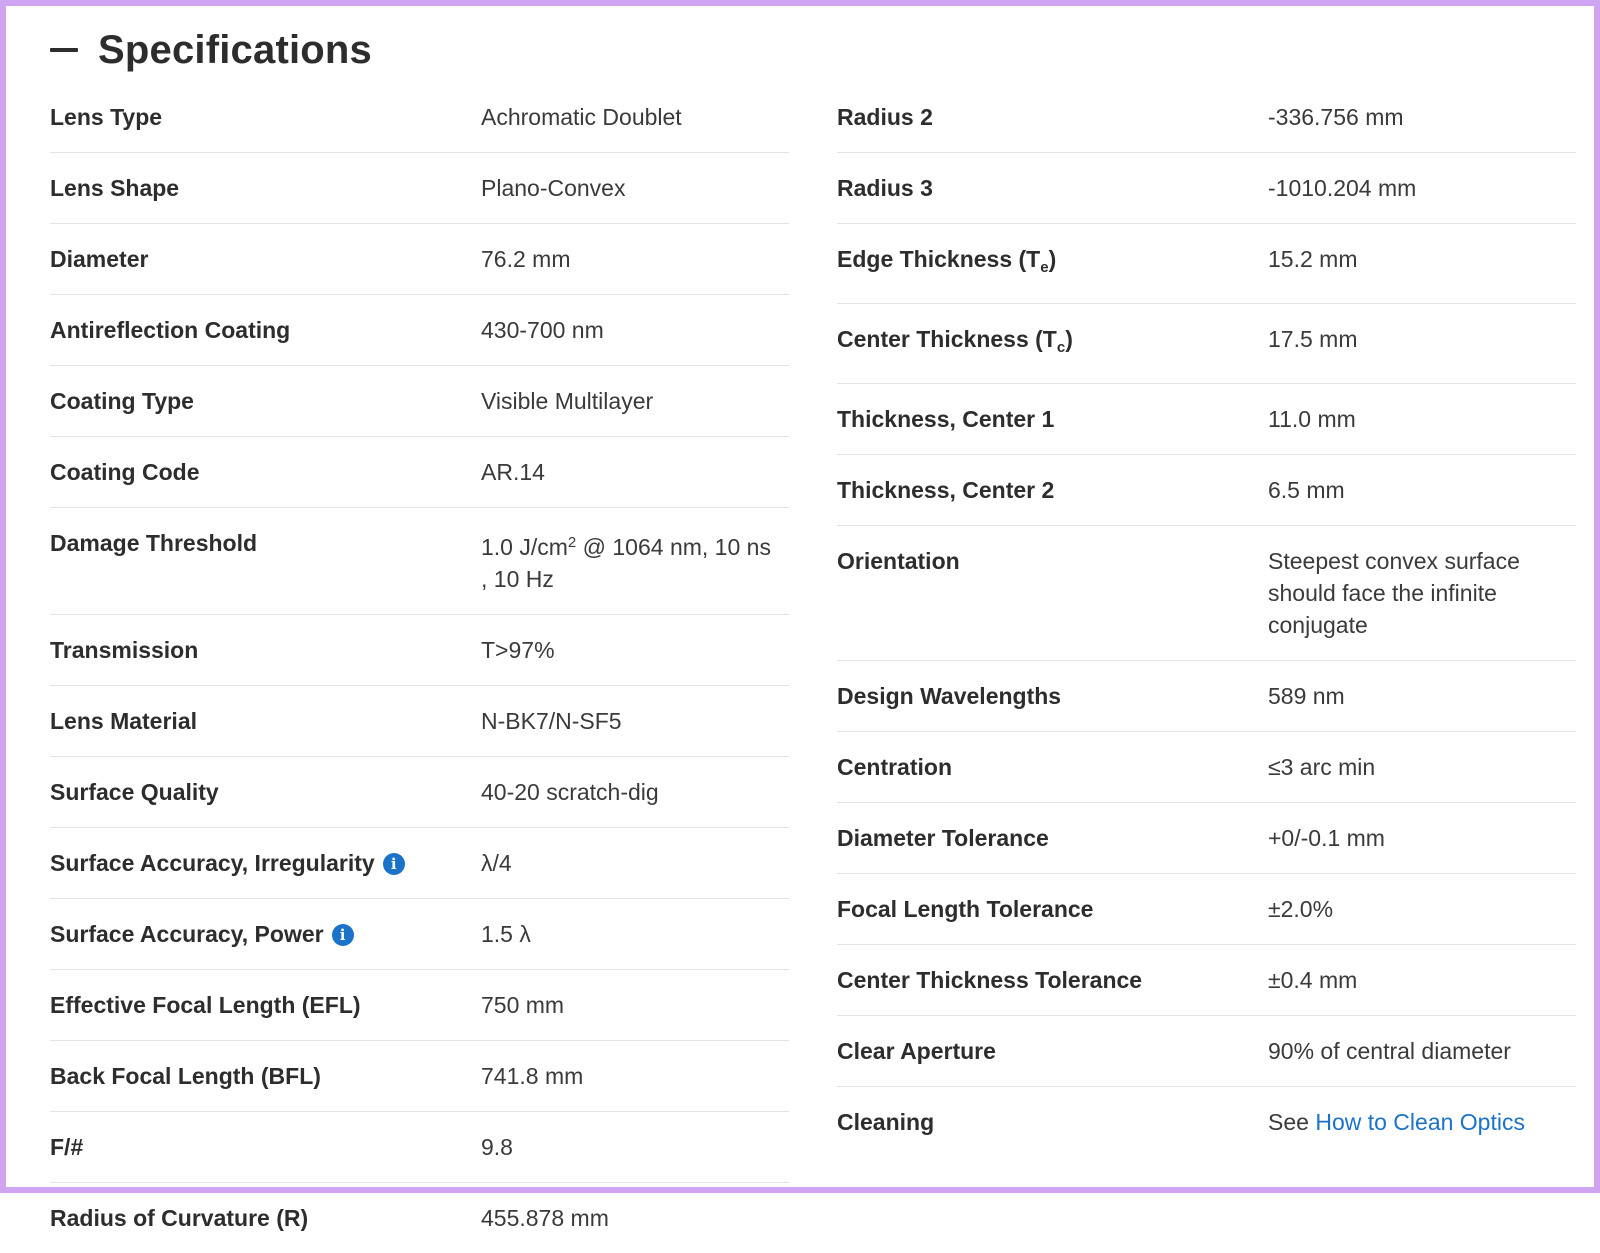 The width and height of the screenshot is (1600, 1253). Describe the element at coordinates (1206, 909) in the screenshot. I see `spec-row: Focal Length Tolerance ±2.0%` at that location.